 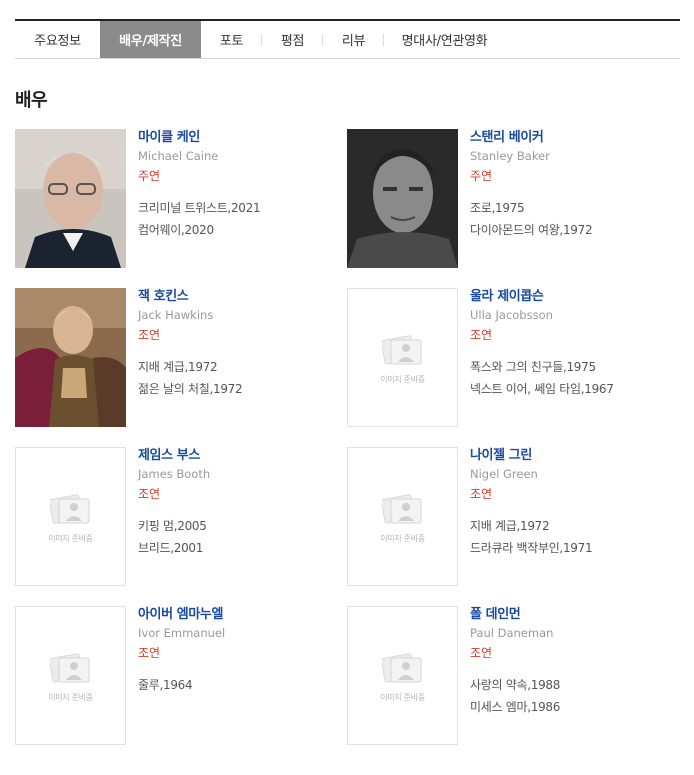 I want to click on actor-name-kr: 잭 호킨스, so click(x=238, y=296).